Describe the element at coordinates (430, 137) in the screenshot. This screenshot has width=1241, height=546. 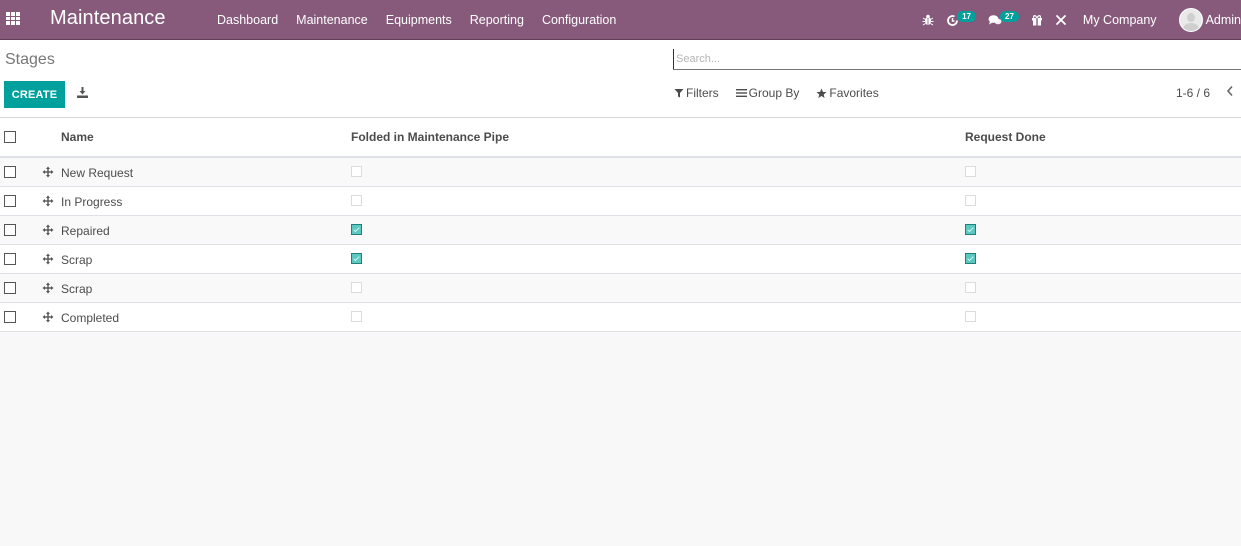
I see `column-header-folded: Folded in Maintenance Pipe` at that location.